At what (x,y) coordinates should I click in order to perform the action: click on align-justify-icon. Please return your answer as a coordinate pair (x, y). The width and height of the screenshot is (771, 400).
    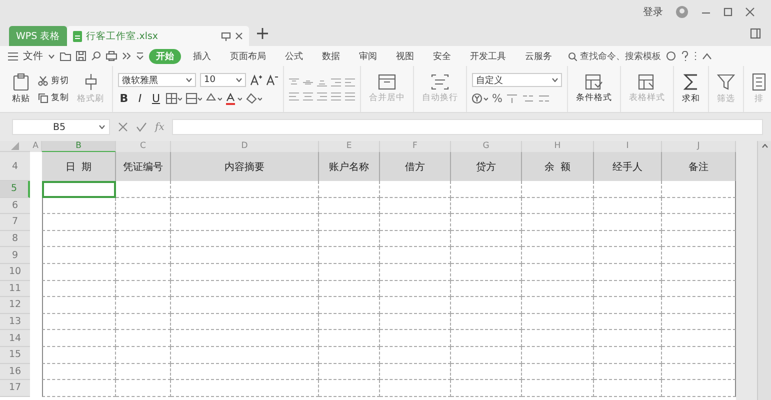
    Looking at the image, I should click on (336, 96).